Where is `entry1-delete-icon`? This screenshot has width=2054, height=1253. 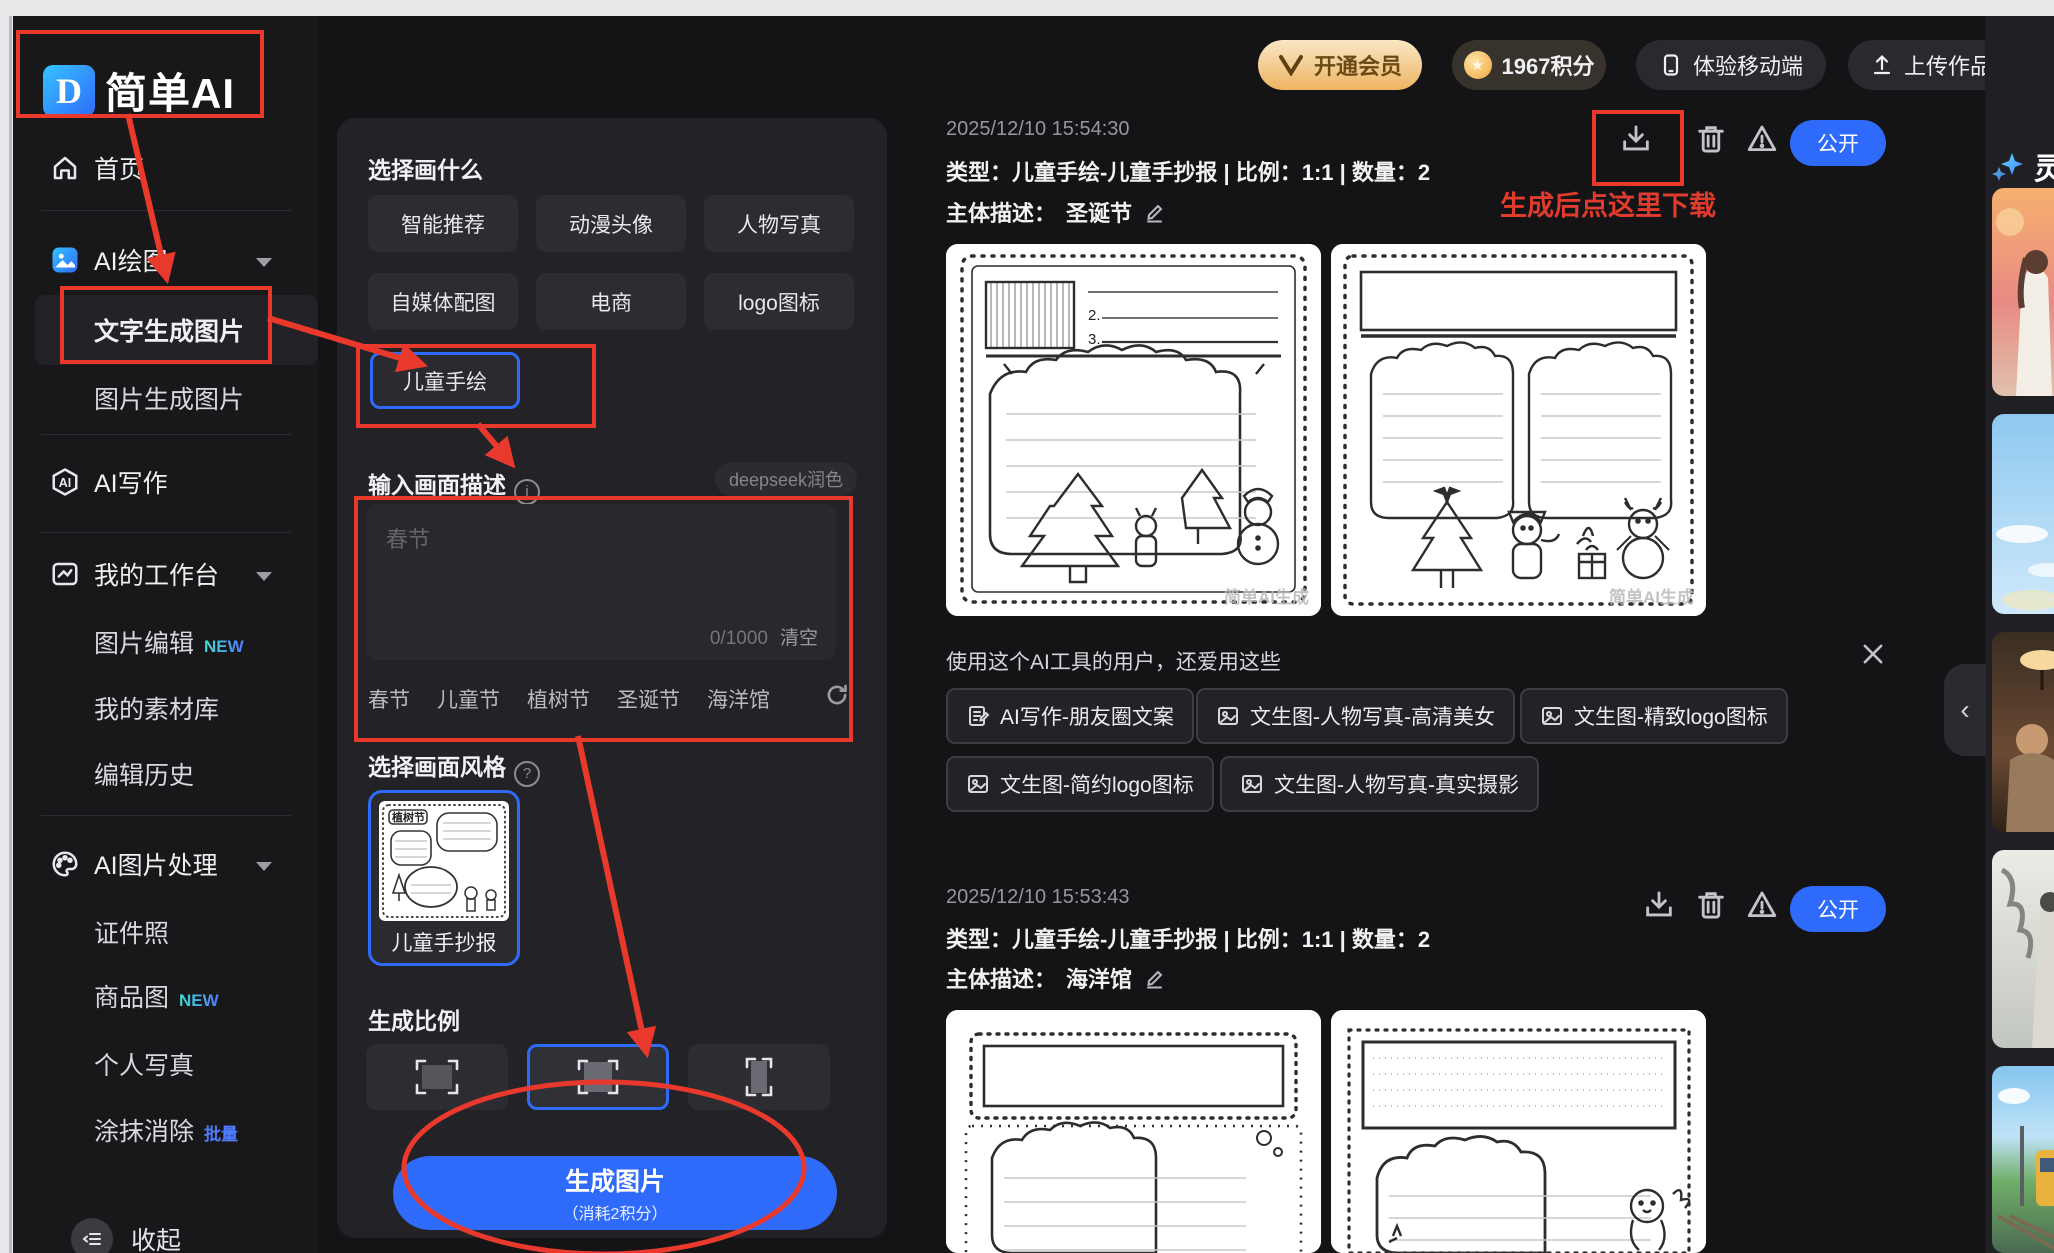 entry1-delete-icon is located at coordinates (1711, 139).